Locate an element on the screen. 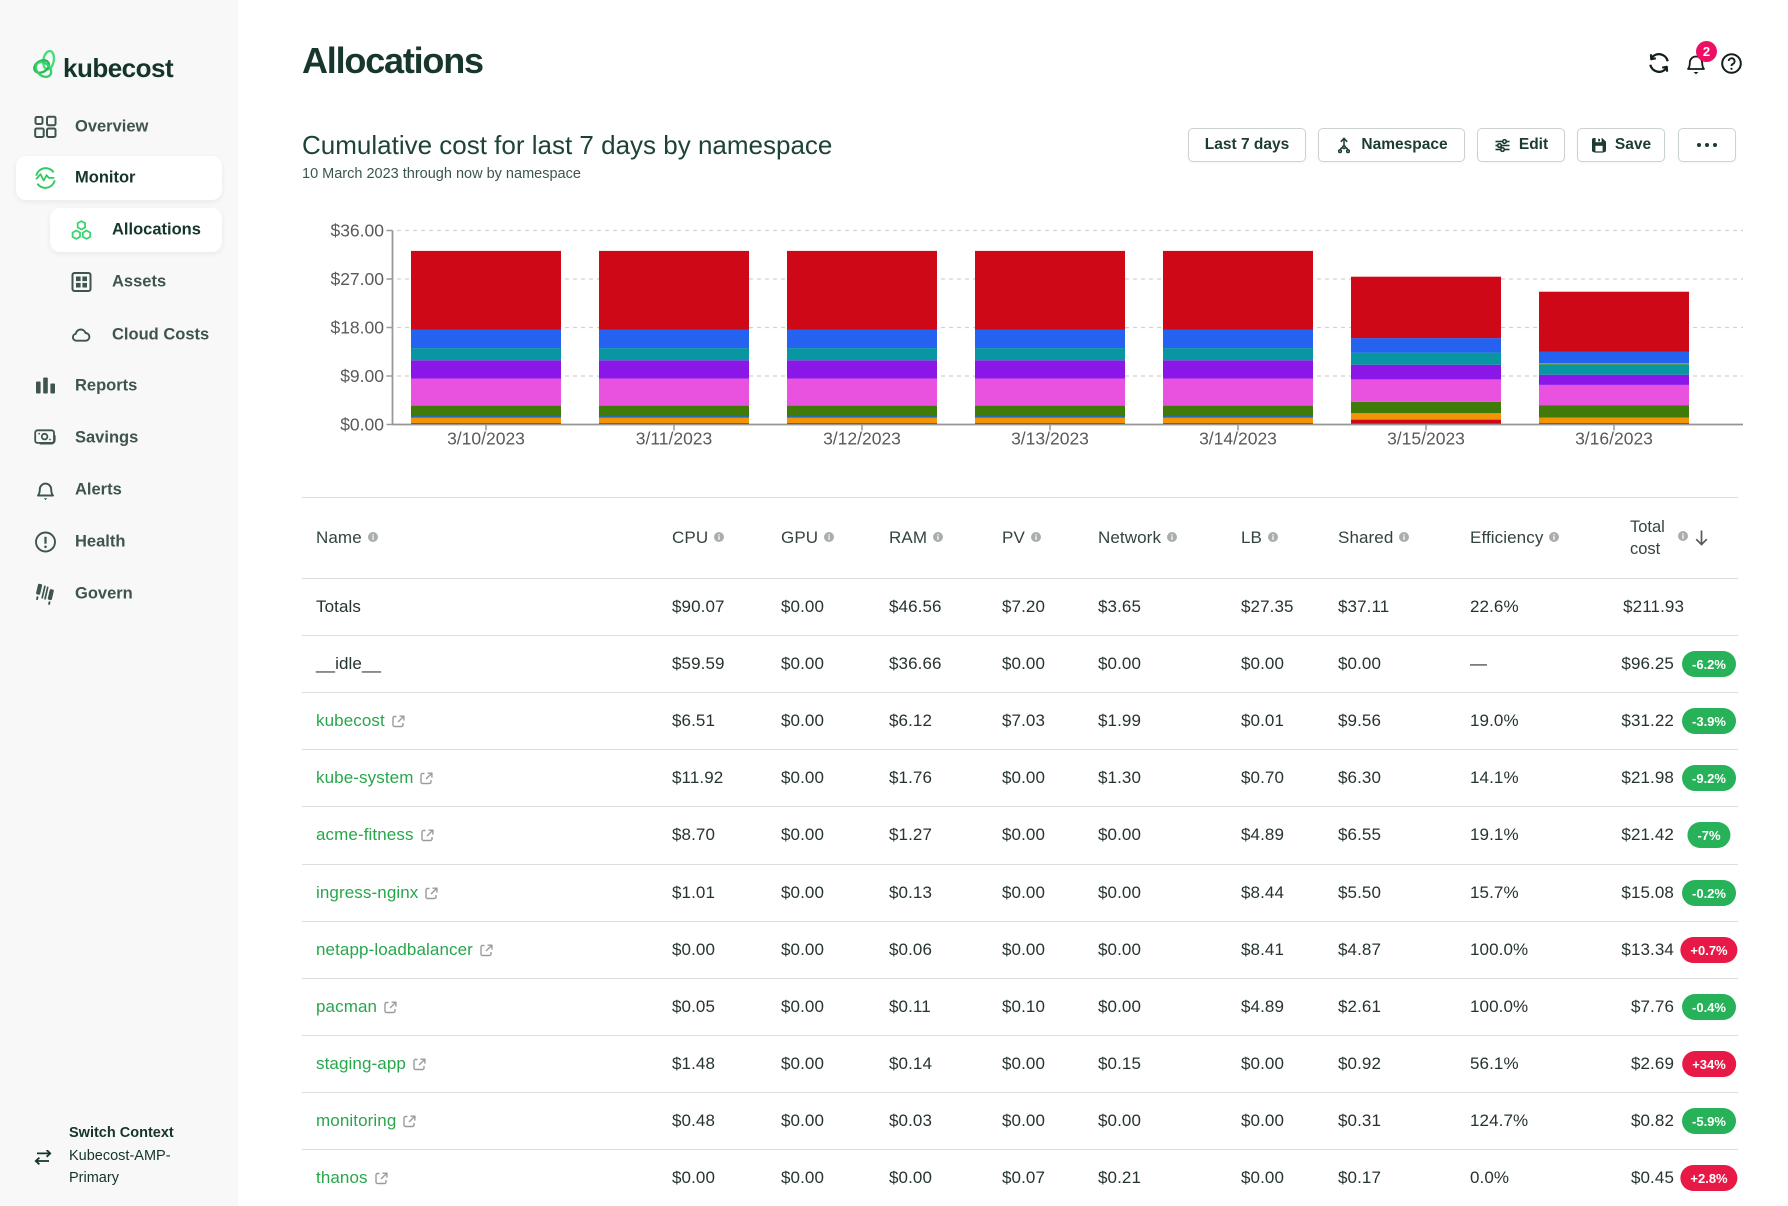 The height and width of the screenshot is (1206, 1788). svg-text: $36.00 is located at coordinates (357, 231).